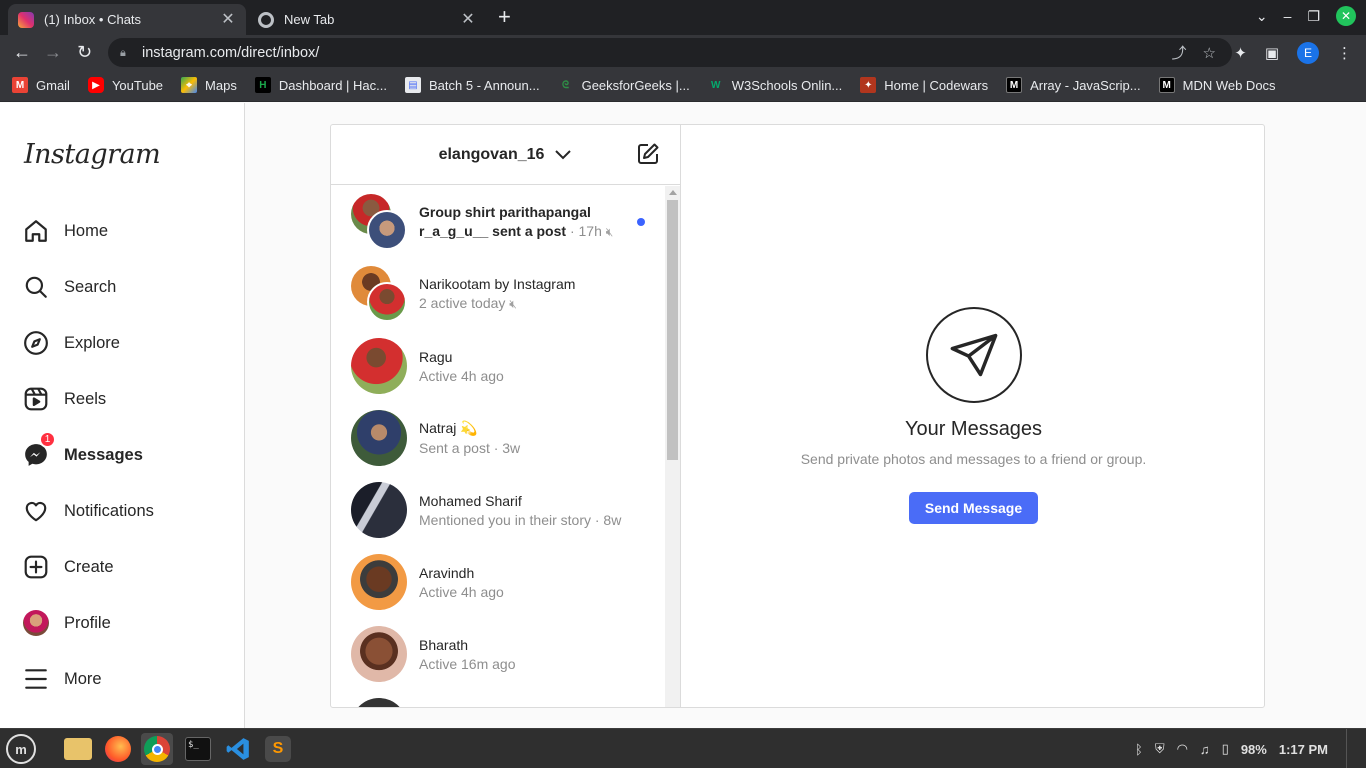  What do you see at coordinates (1139, 749) in the screenshot?
I see `bluetooth-icon: ᛒ` at bounding box center [1139, 749].